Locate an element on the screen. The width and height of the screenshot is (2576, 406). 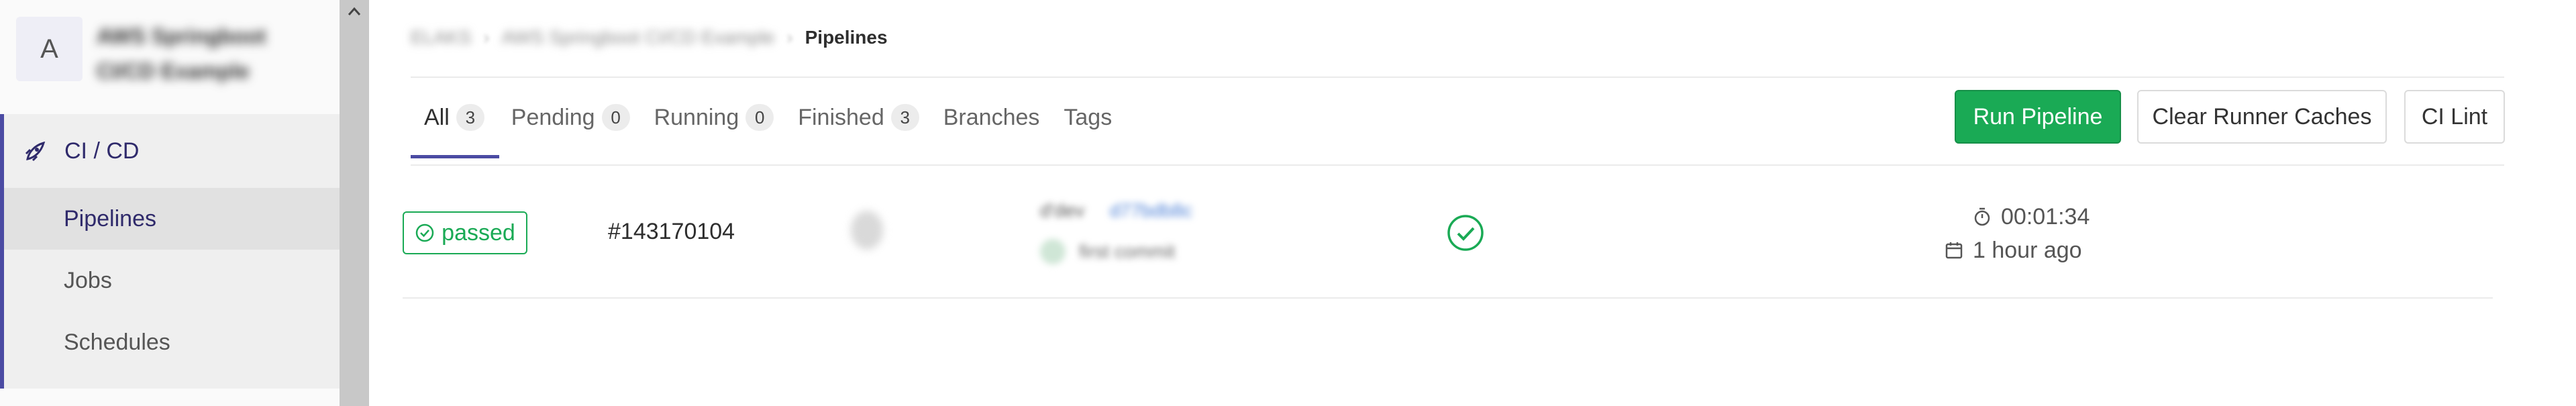
nav-cicd: CI / CD Pipelines Jobs Schedules is located at coordinates (170, 252).